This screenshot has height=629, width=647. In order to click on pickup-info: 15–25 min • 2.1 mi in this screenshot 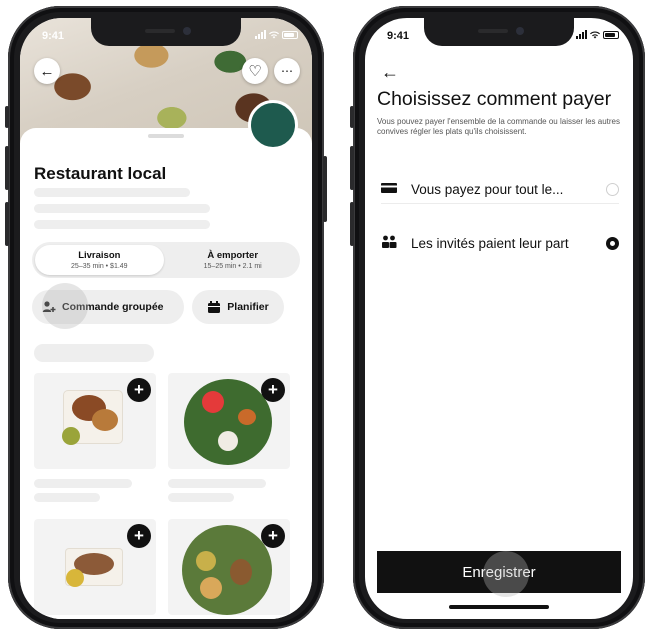, I will do `click(232, 266)`.